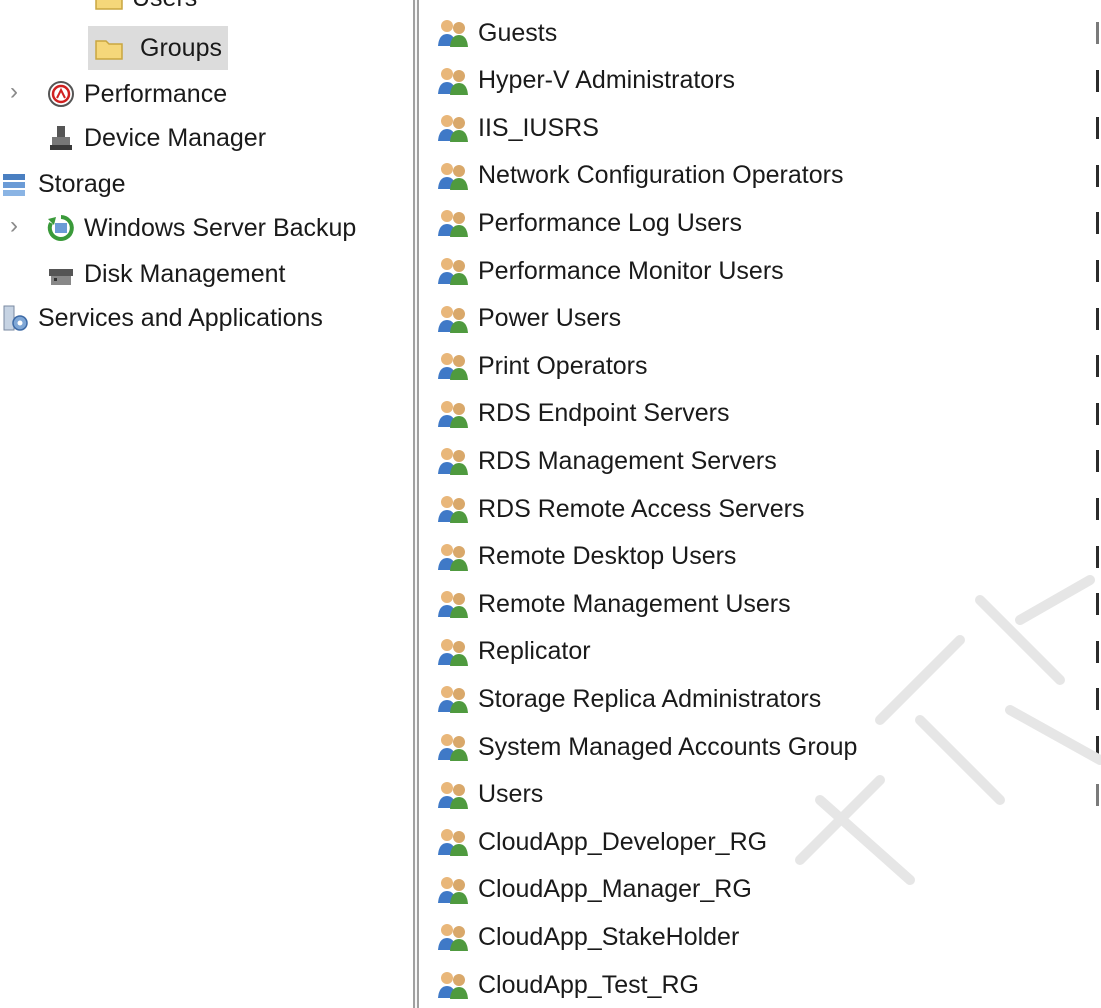 The height and width of the screenshot is (1008, 1101). I want to click on list-item: CloudApp_Developer_RG, so click(601, 842).